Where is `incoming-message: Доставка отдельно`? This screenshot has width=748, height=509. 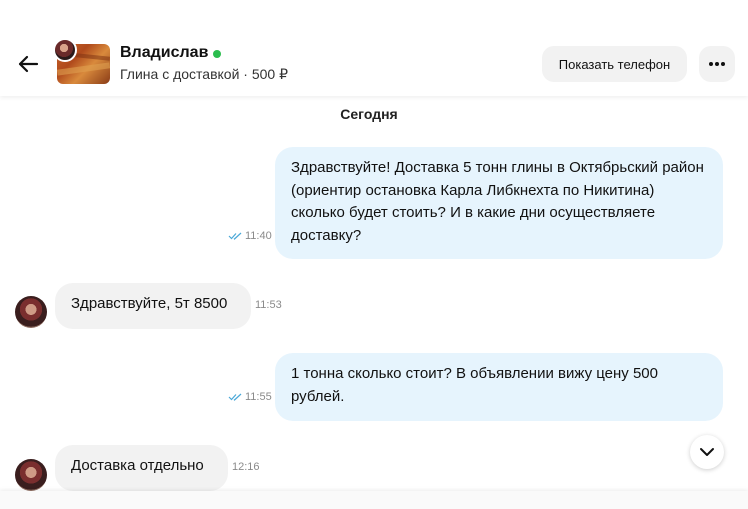 incoming-message: Доставка отдельно is located at coordinates (141, 468).